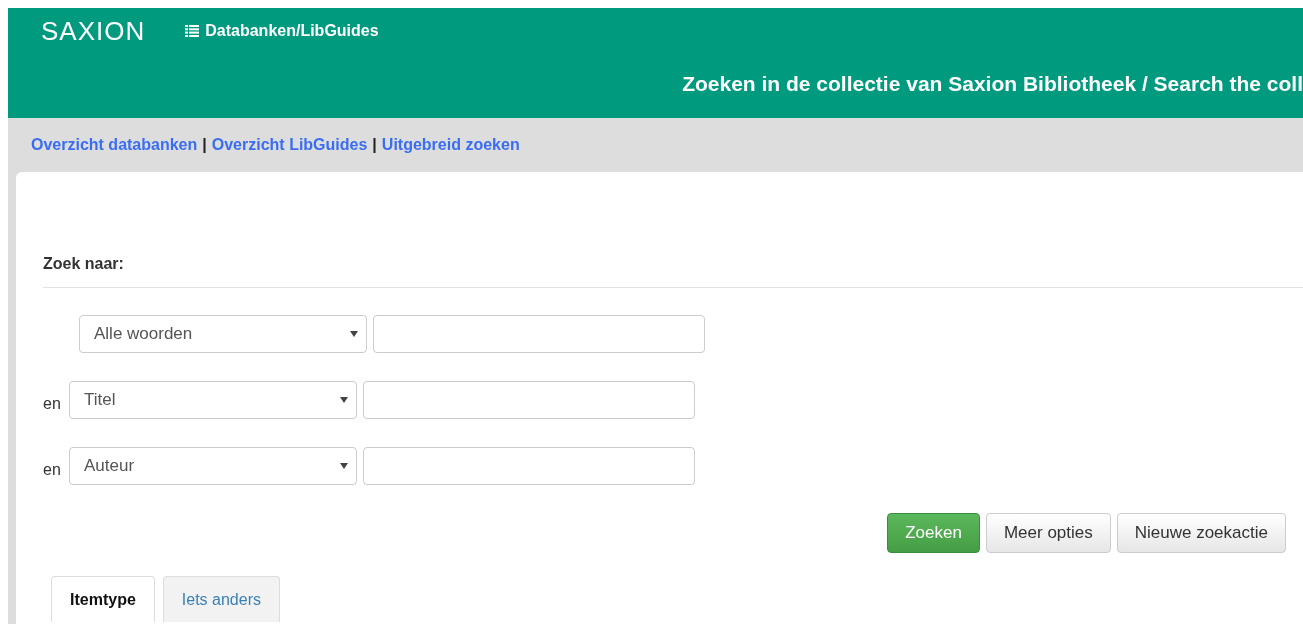 Image resolution: width=1303 pixels, height=624 pixels. Describe the element at coordinates (103, 599) in the screenshot. I see `tab: Itemtype` at that location.